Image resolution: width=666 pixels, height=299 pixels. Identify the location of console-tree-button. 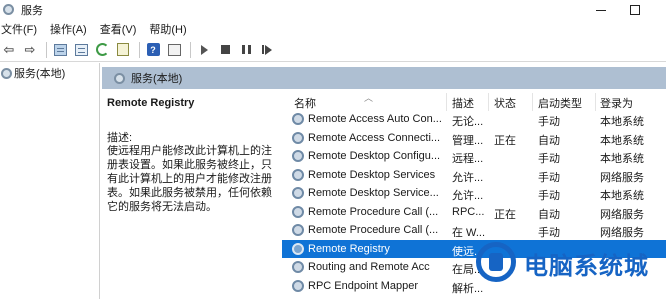
(60, 50).